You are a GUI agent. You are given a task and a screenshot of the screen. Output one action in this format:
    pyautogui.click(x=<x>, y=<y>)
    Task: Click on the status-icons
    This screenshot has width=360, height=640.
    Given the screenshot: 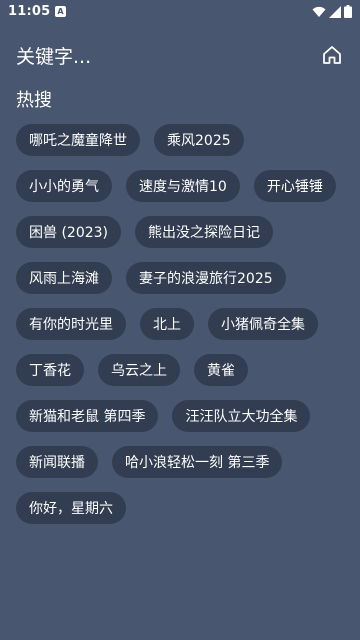 What is the action you would take?
    pyautogui.click(x=332, y=11)
    